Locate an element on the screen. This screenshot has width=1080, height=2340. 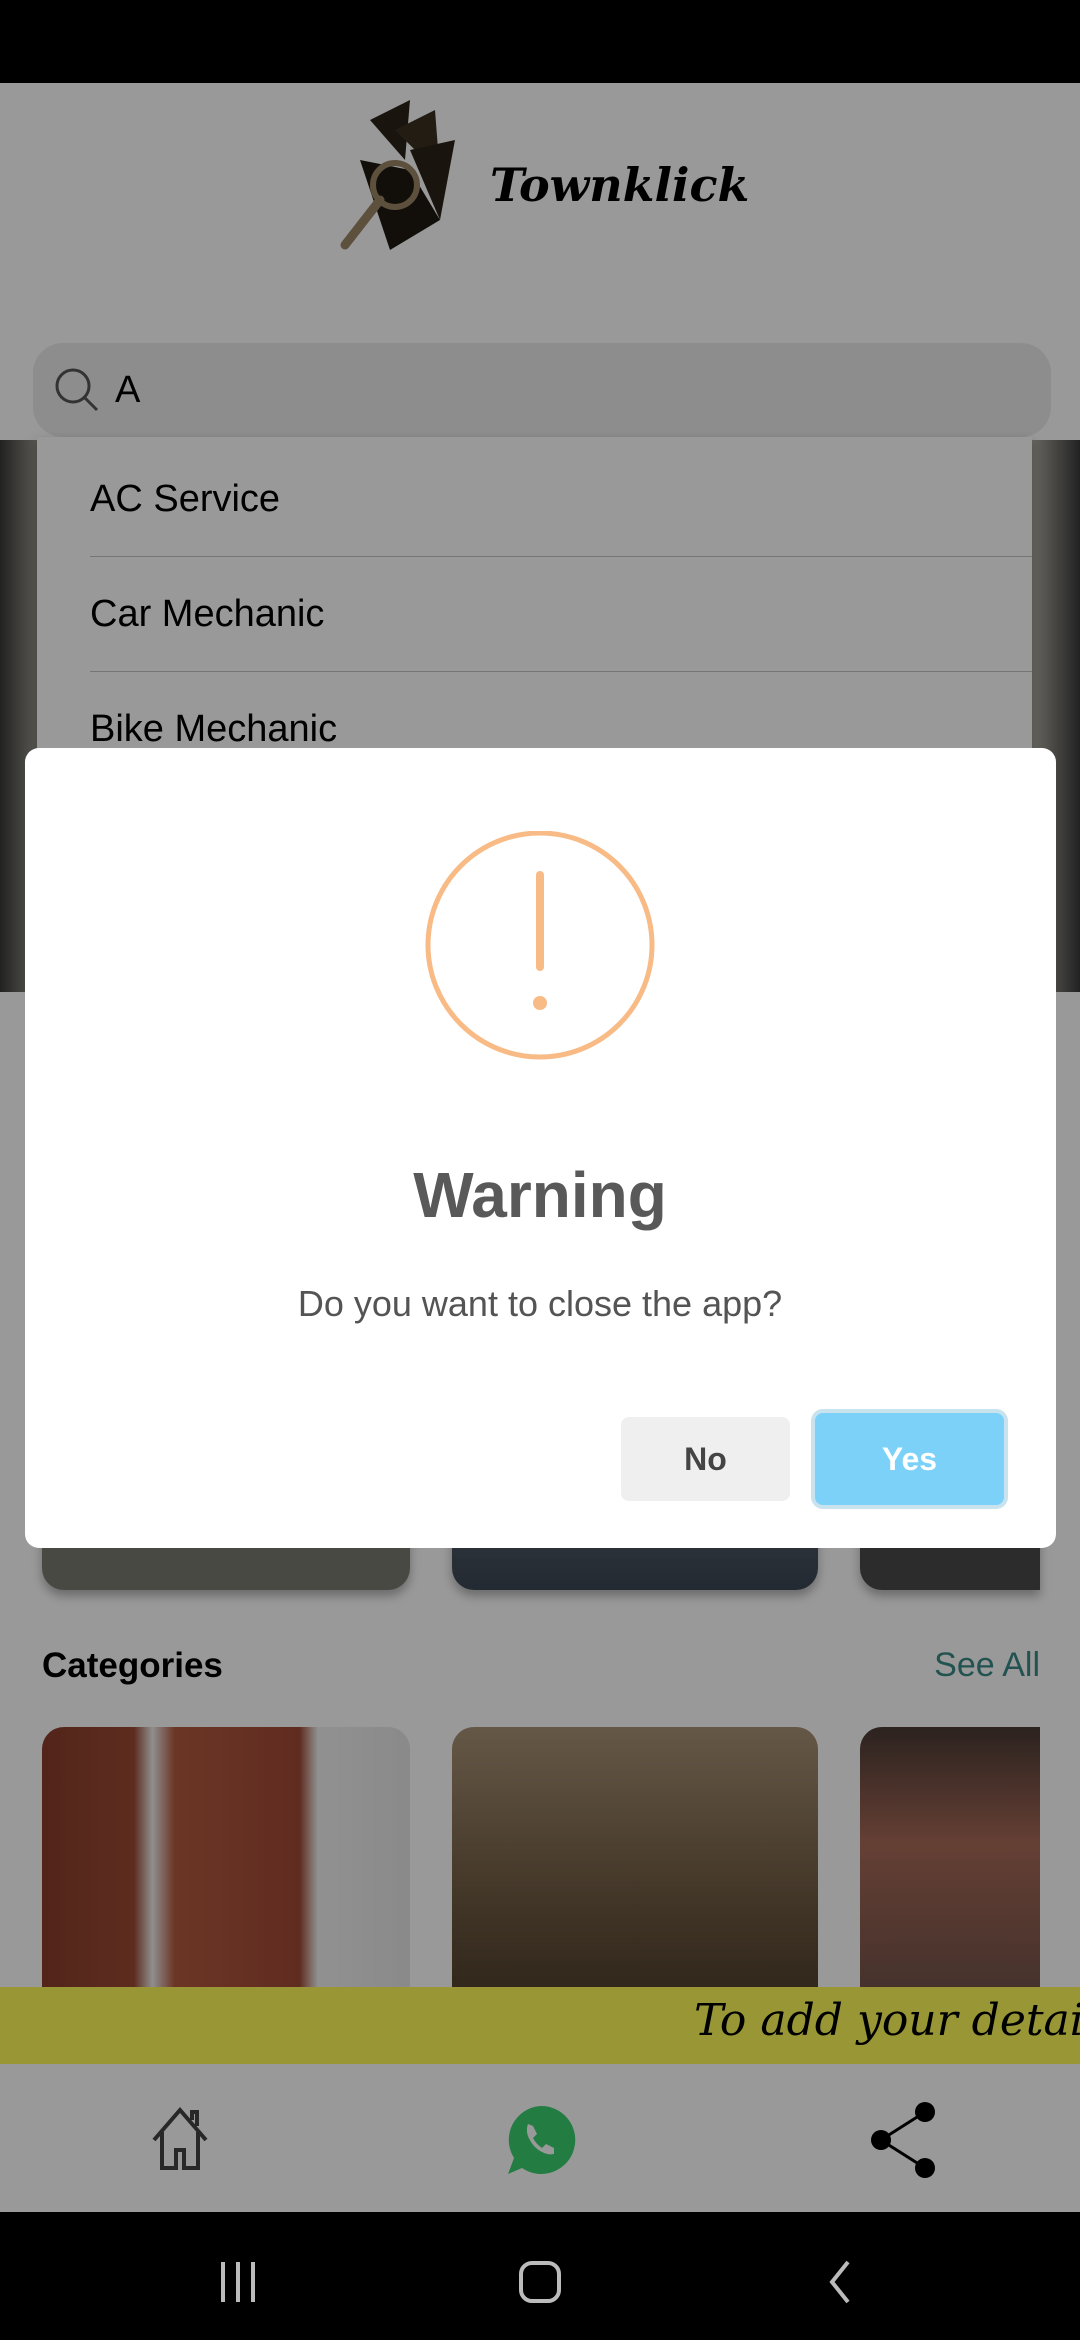
recents-icon is located at coordinates (238, 2282).